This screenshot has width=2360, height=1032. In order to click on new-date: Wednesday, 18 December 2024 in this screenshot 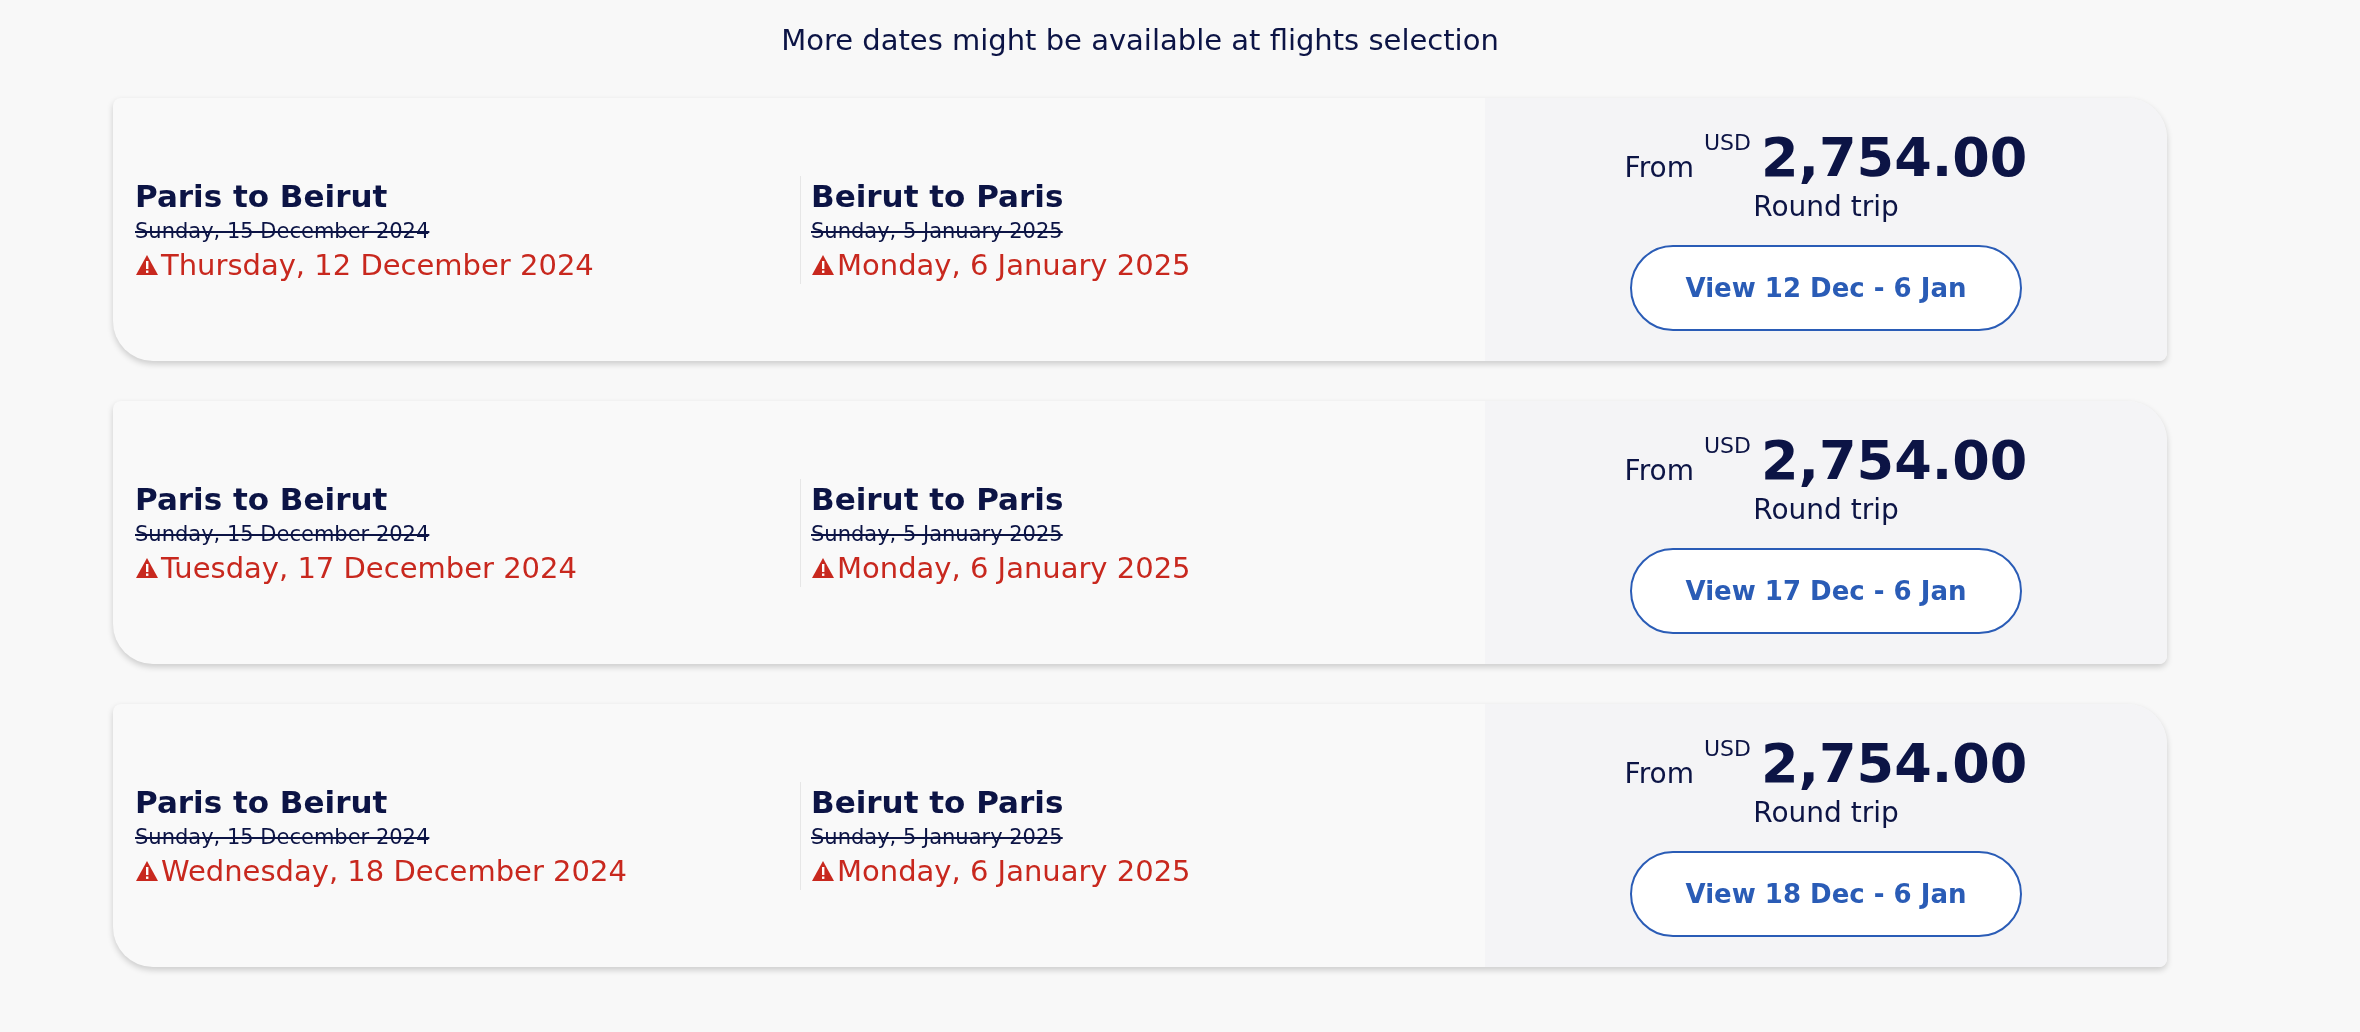, I will do `click(394, 871)`.